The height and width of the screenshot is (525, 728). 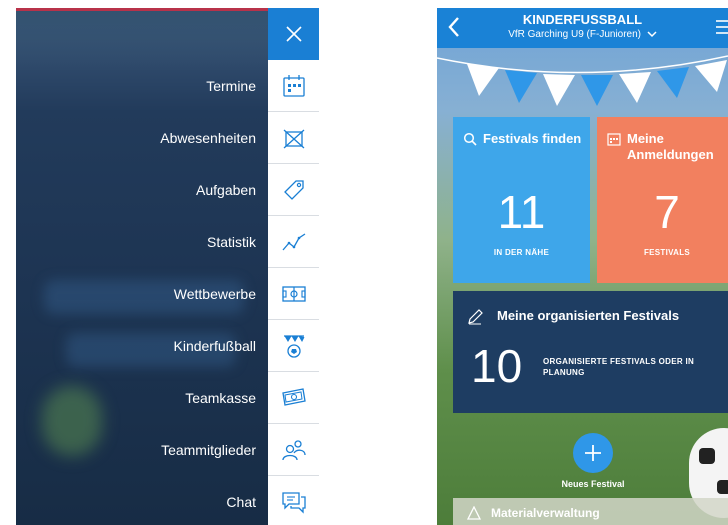 I want to click on new-festival-button, so click(x=593, y=453).